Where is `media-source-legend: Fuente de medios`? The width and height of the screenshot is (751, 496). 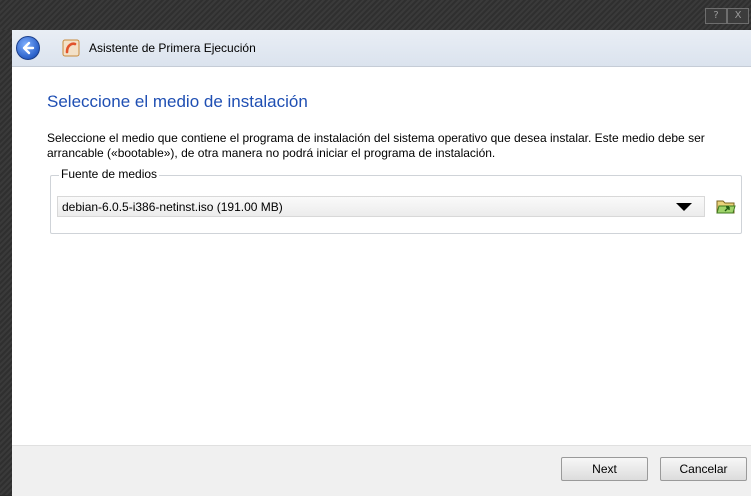 media-source-legend: Fuente de medios is located at coordinates (109, 174).